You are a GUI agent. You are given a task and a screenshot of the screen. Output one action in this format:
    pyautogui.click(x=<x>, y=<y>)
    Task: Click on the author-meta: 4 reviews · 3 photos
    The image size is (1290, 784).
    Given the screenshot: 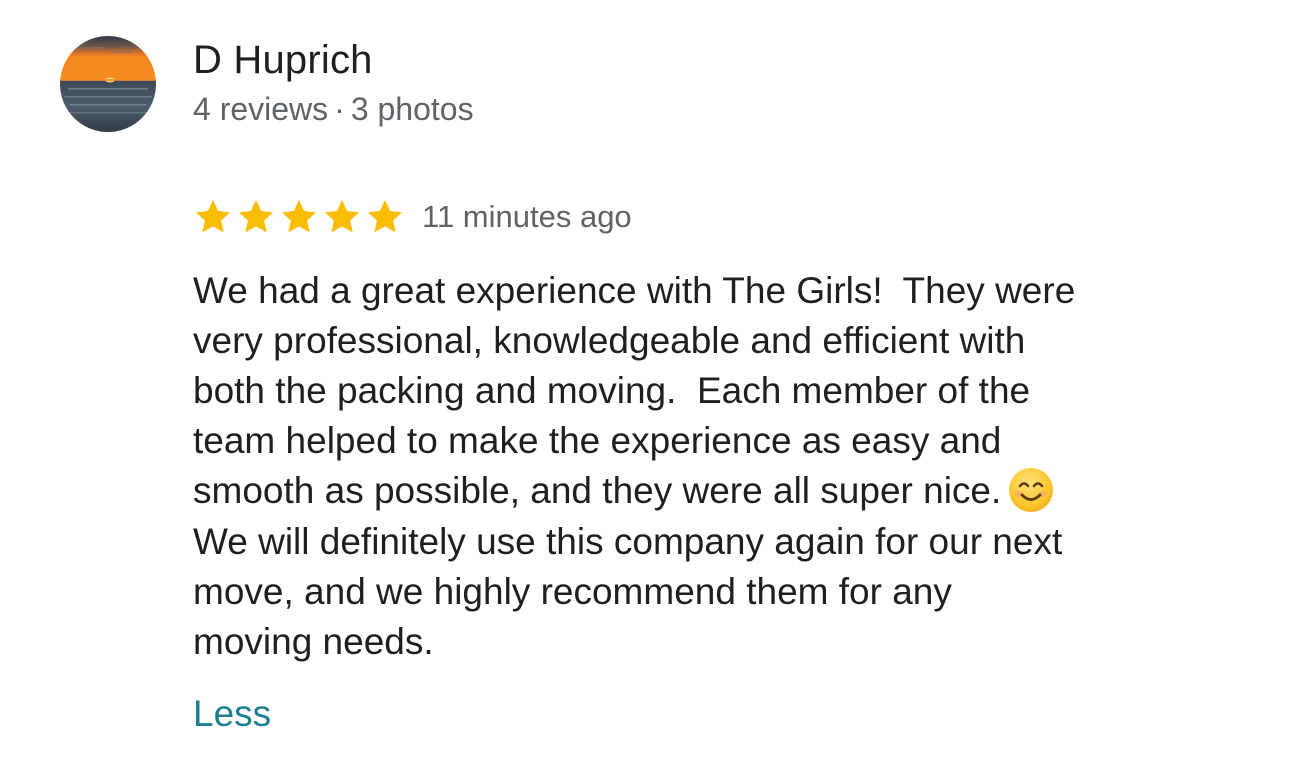 What is the action you would take?
    pyautogui.click(x=333, y=109)
    